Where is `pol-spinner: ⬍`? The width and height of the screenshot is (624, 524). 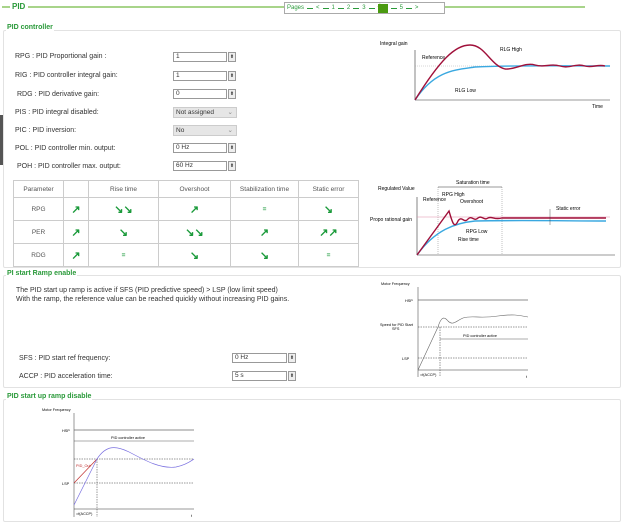 pol-spinner: ⬍ is located at coordinates (232, 148).